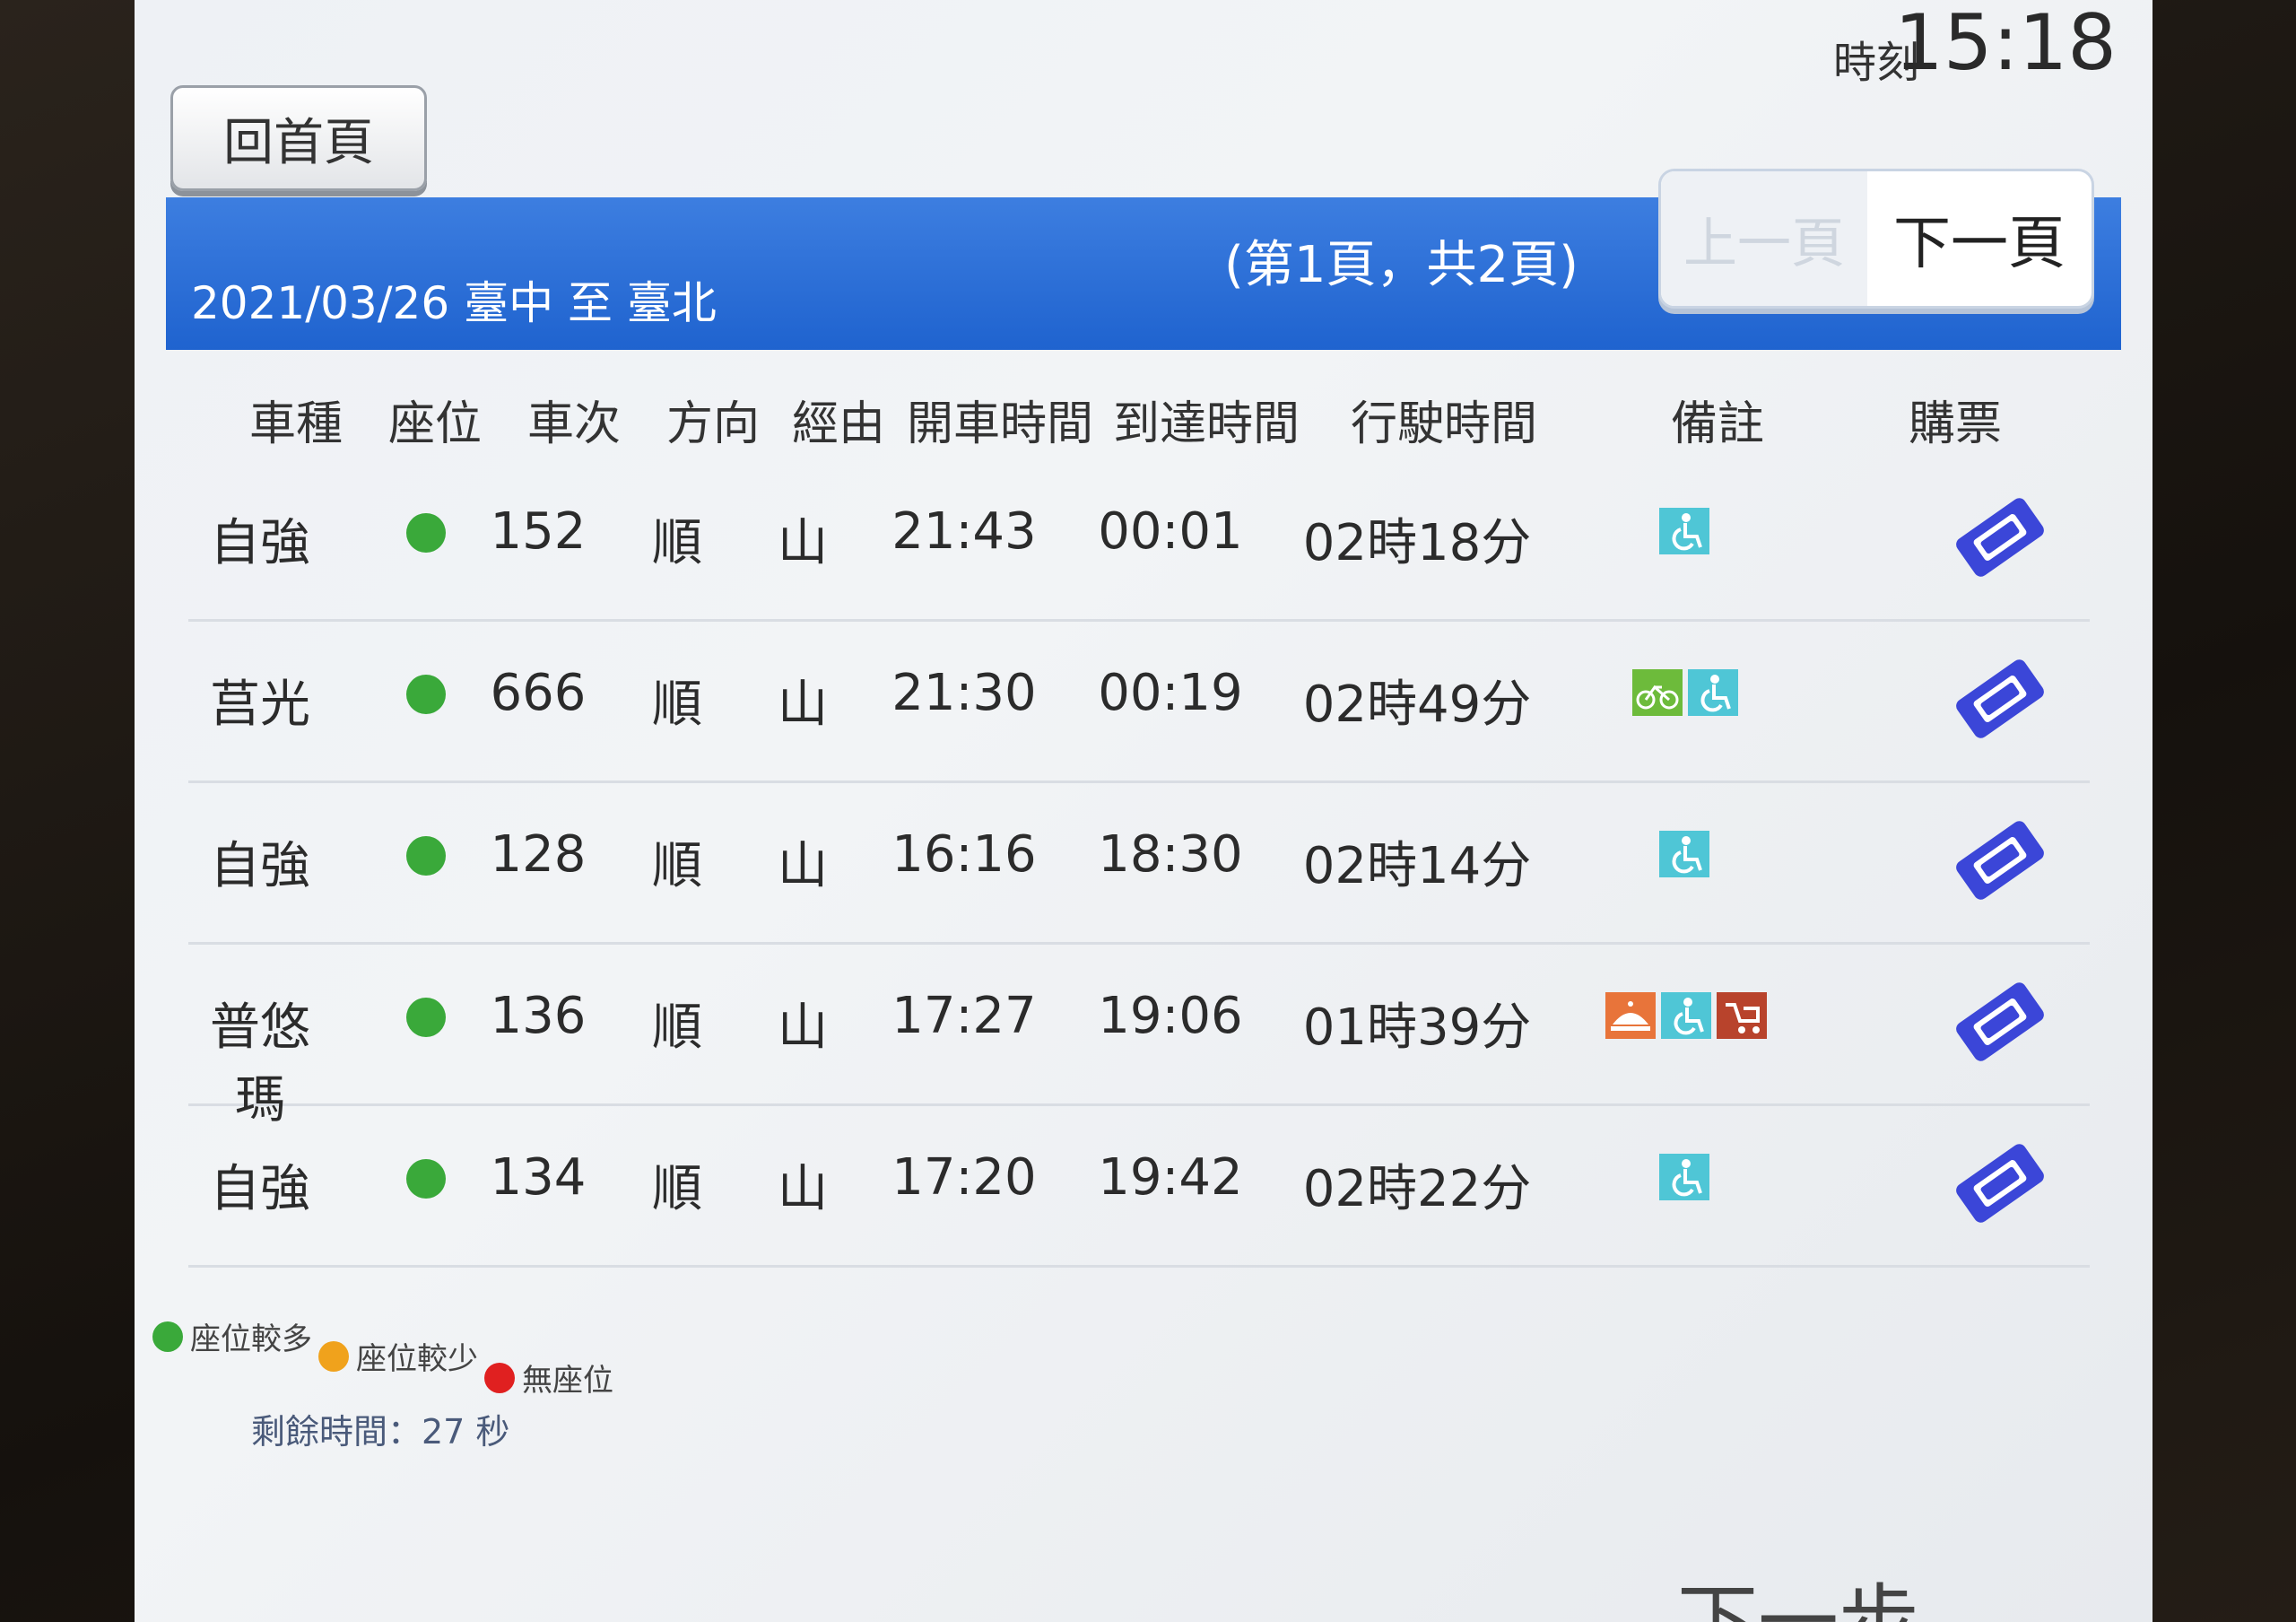 This screenshot has height=1622, width=2296. Describe the element at coordinates (1417, 1189) in the screenshot. I see `cell-duration: 02時22分` at that location.